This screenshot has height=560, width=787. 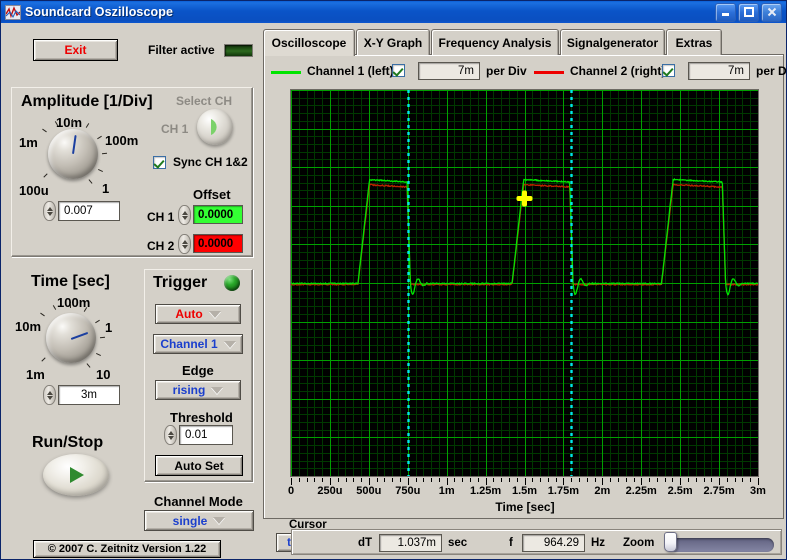 I want to click on play-icon, so click(x=77, y=475).